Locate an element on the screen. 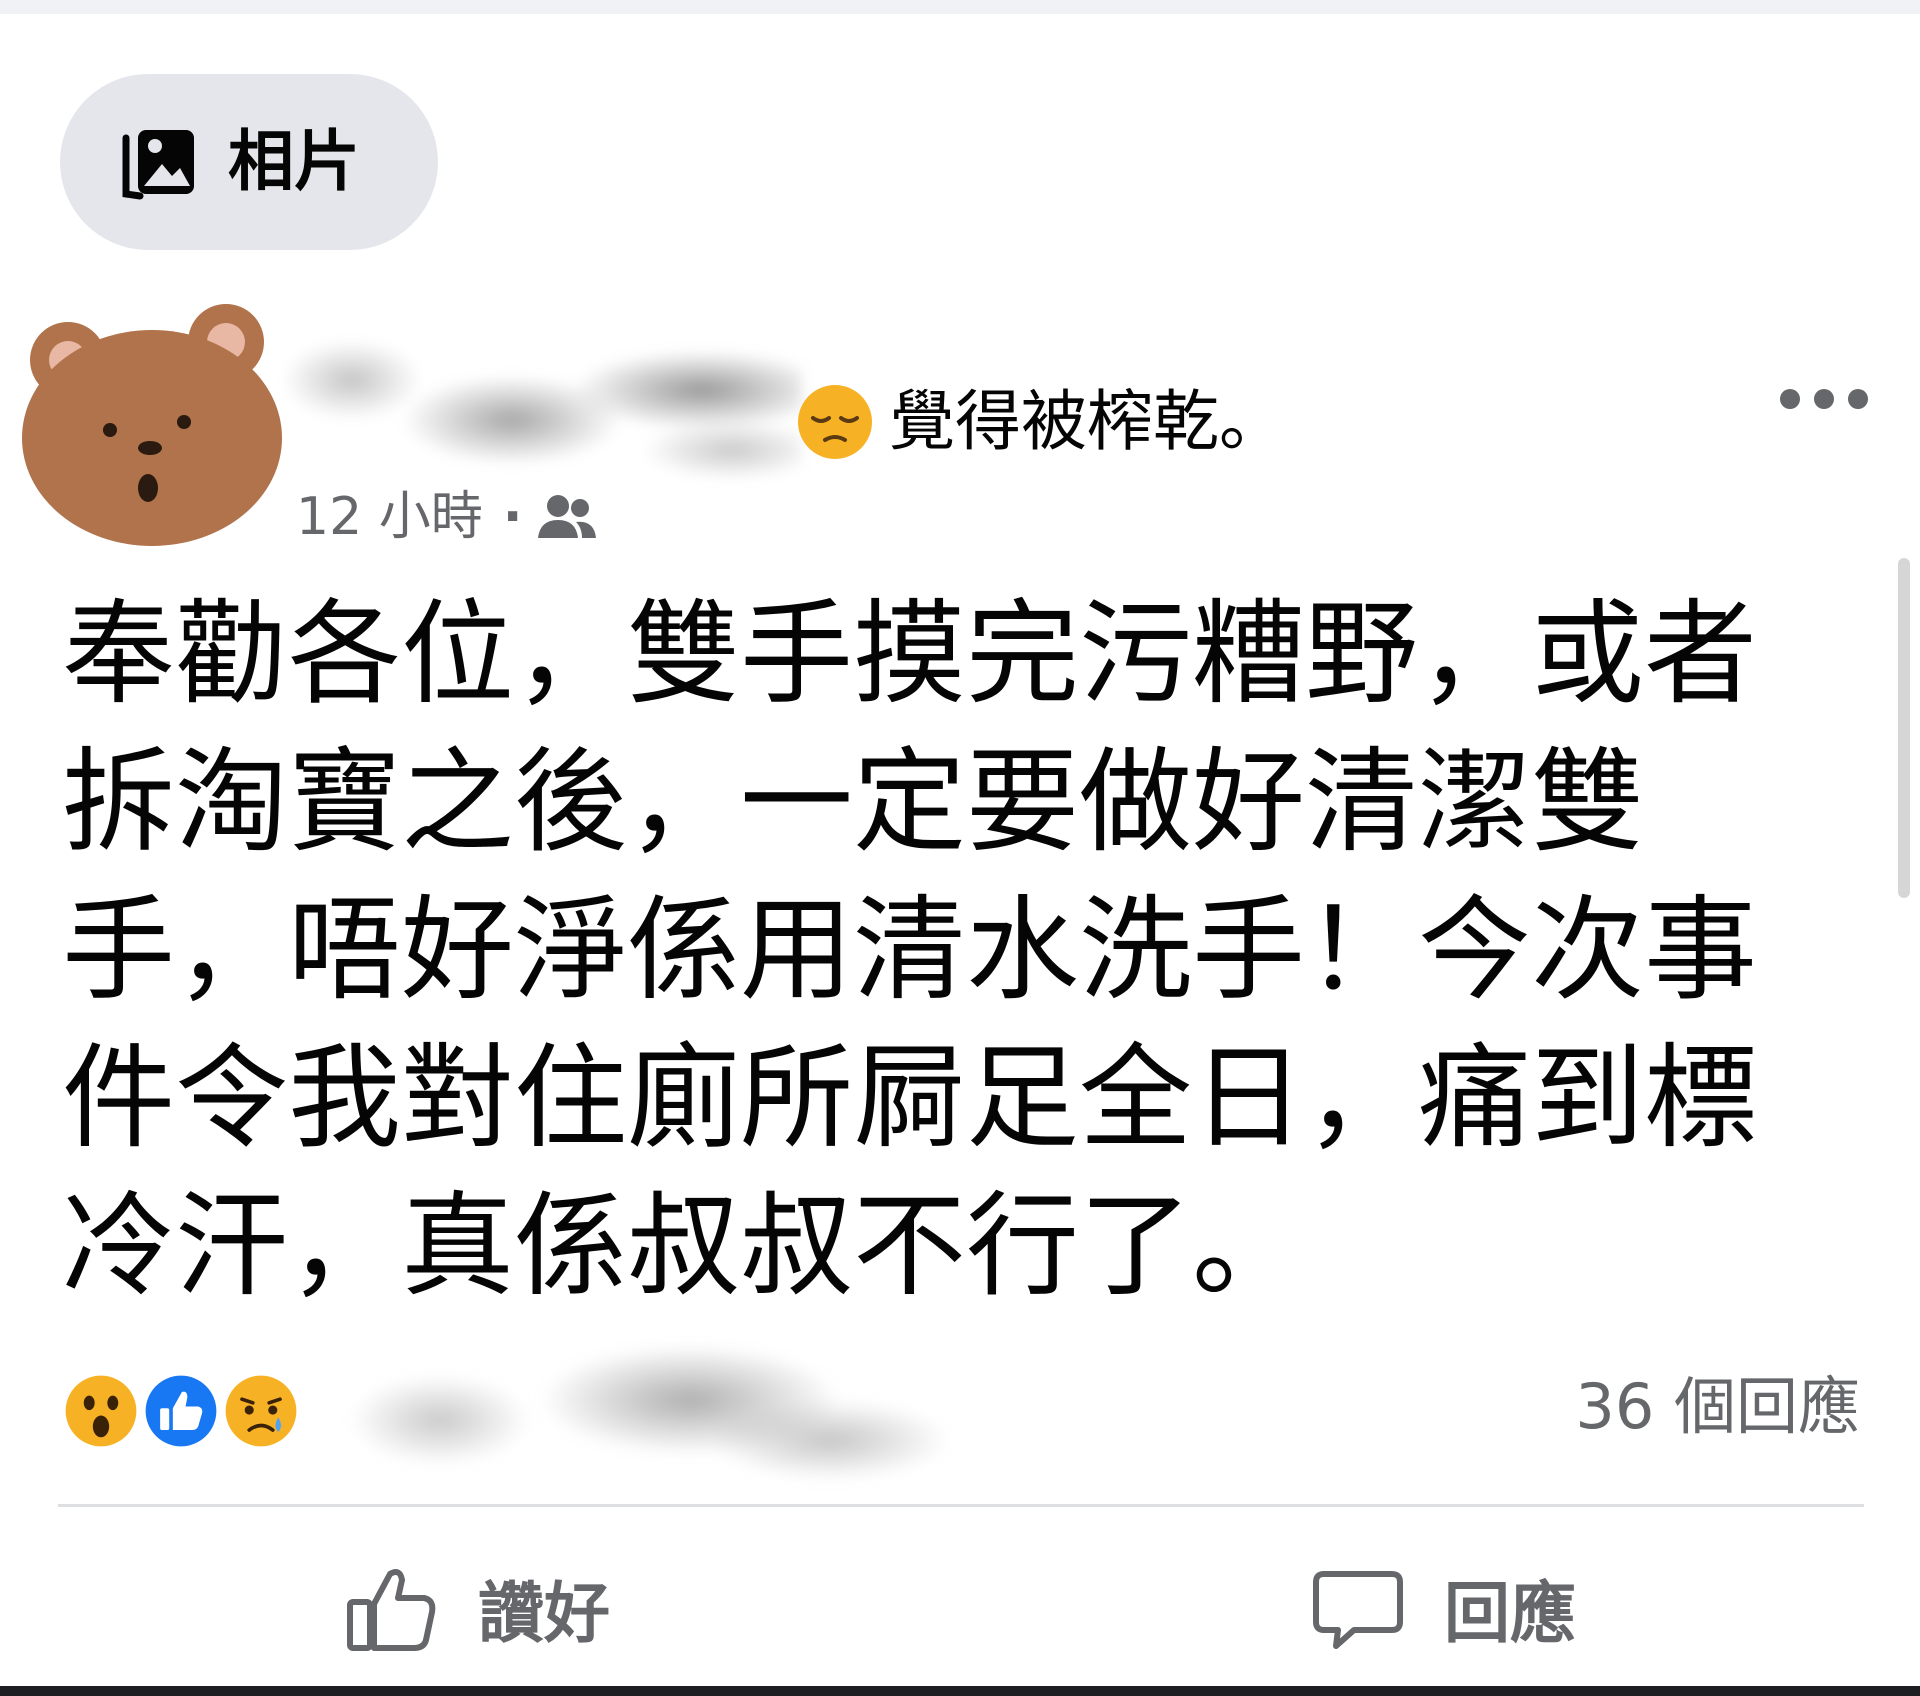 The image size is (1920, 1696). post-body-line: 件令我對住廁所屙足全日，痛到標 is located at coordinates (909, 1098).